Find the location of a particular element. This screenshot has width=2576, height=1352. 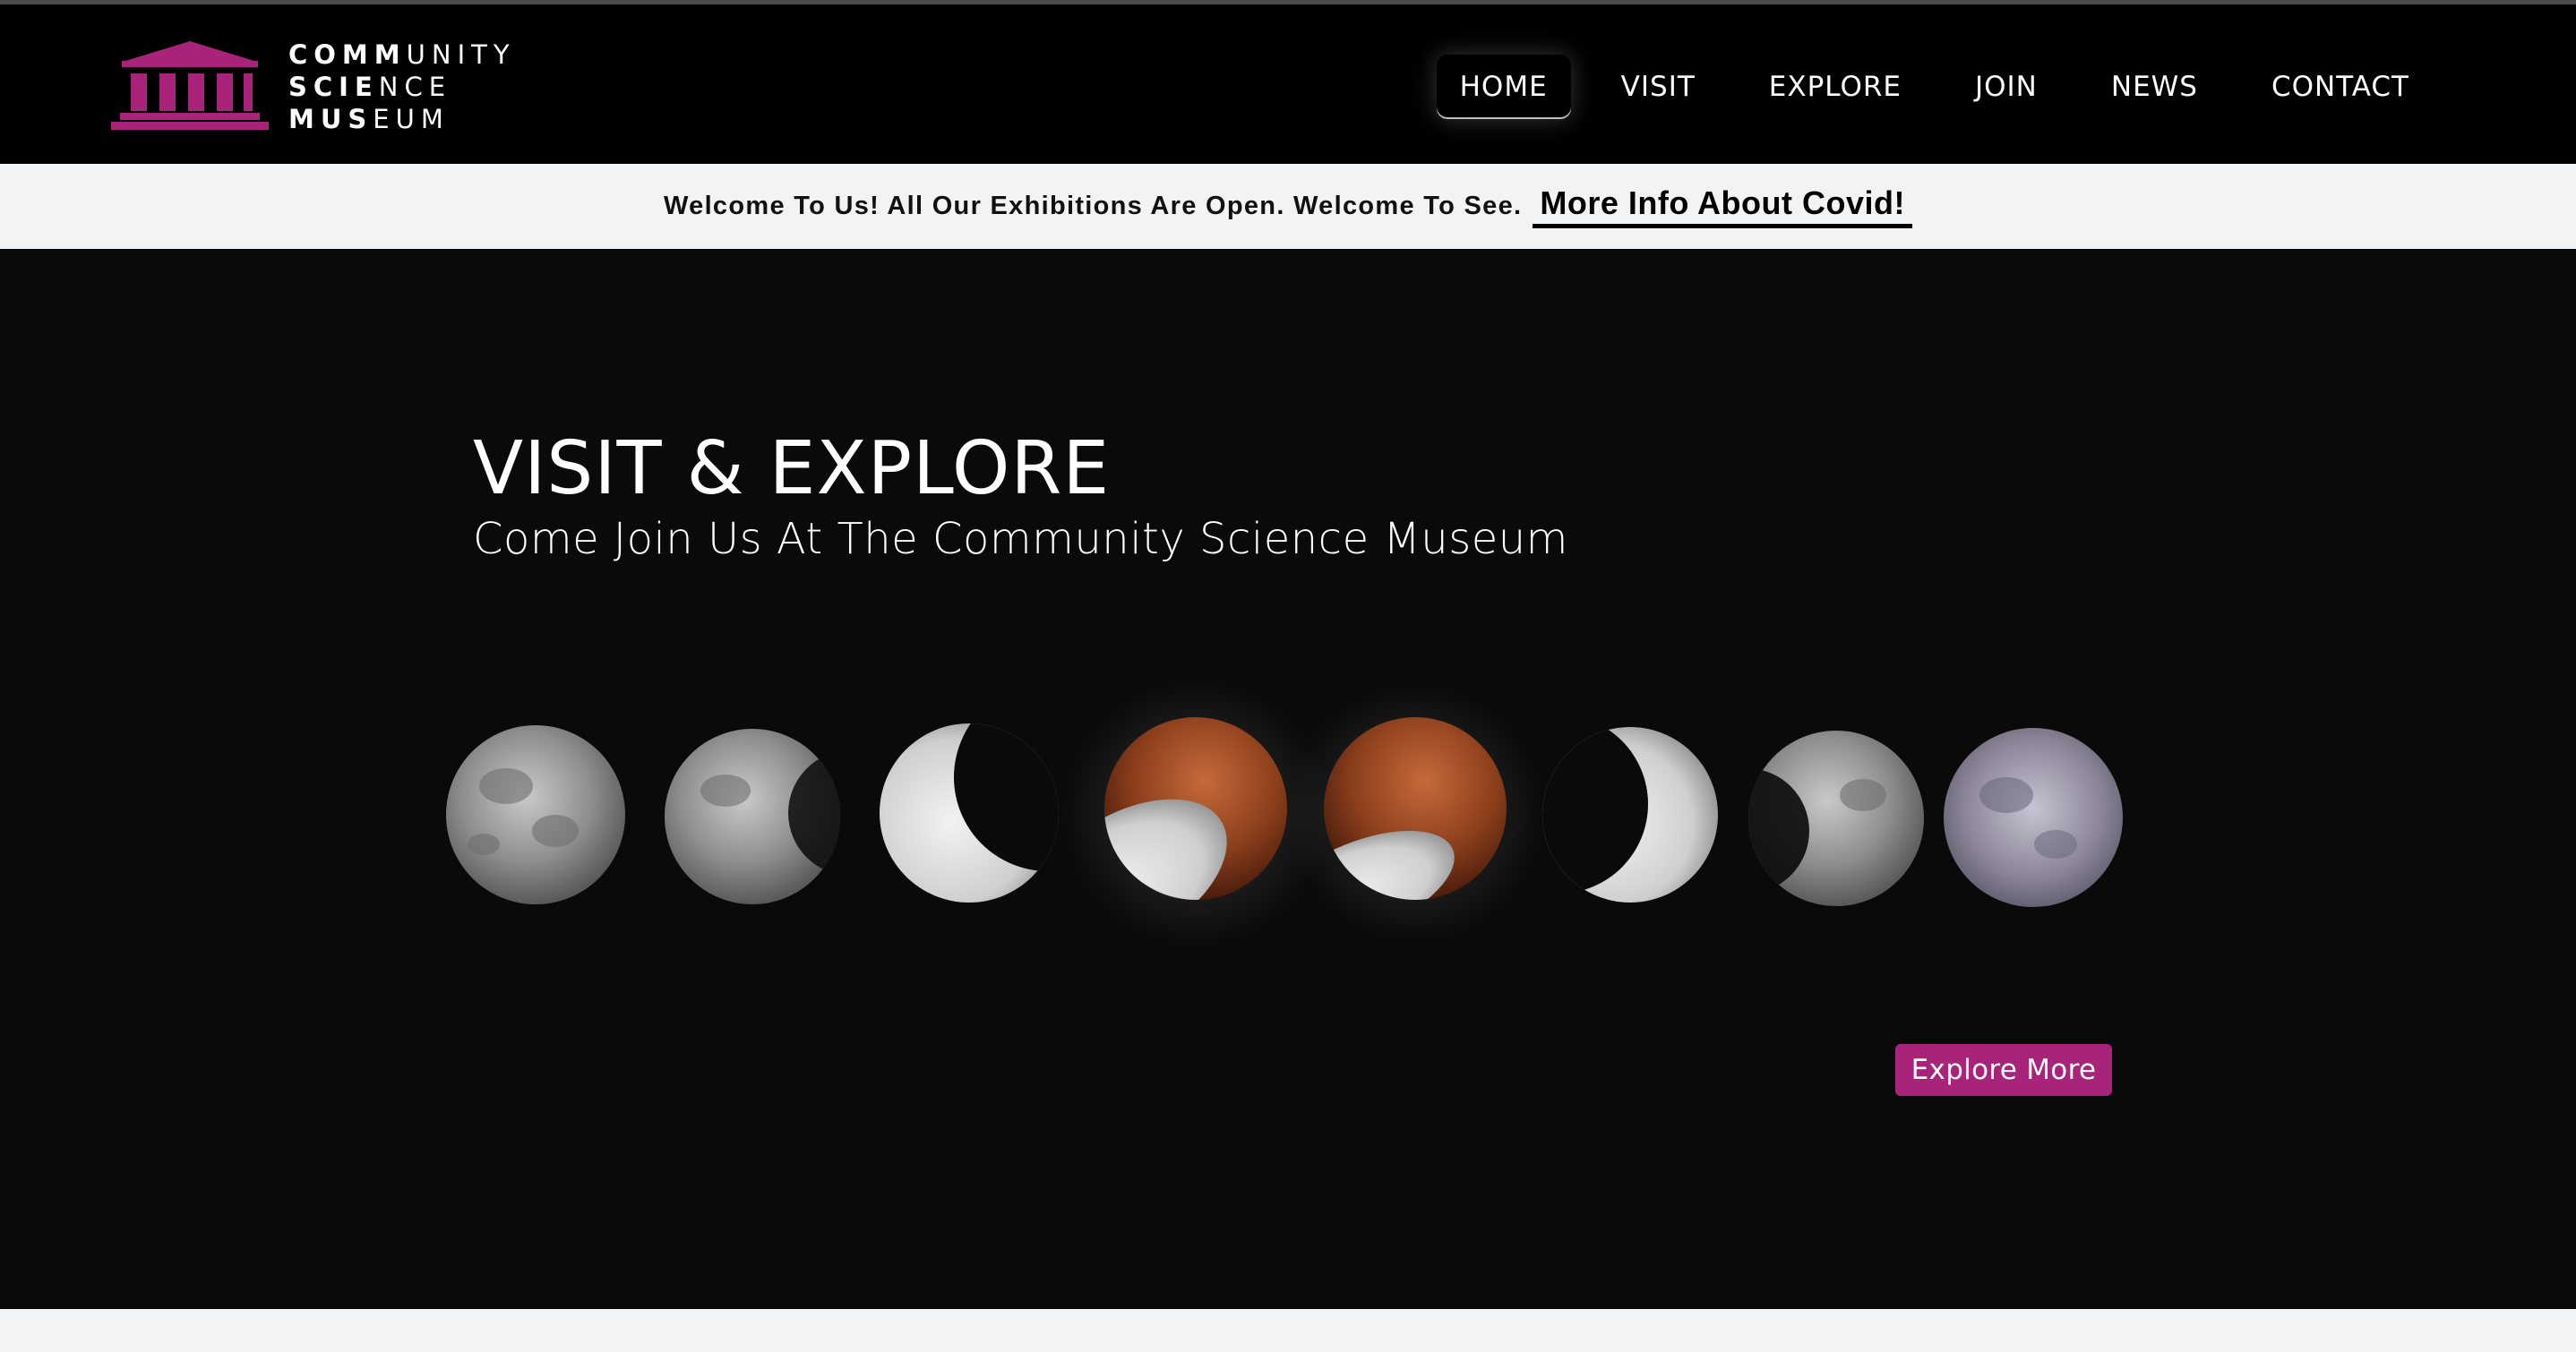

main-nav: HOME VISIT EXPLORE JOIN NEWS CONTACT is located at coordinates (1921, 87).